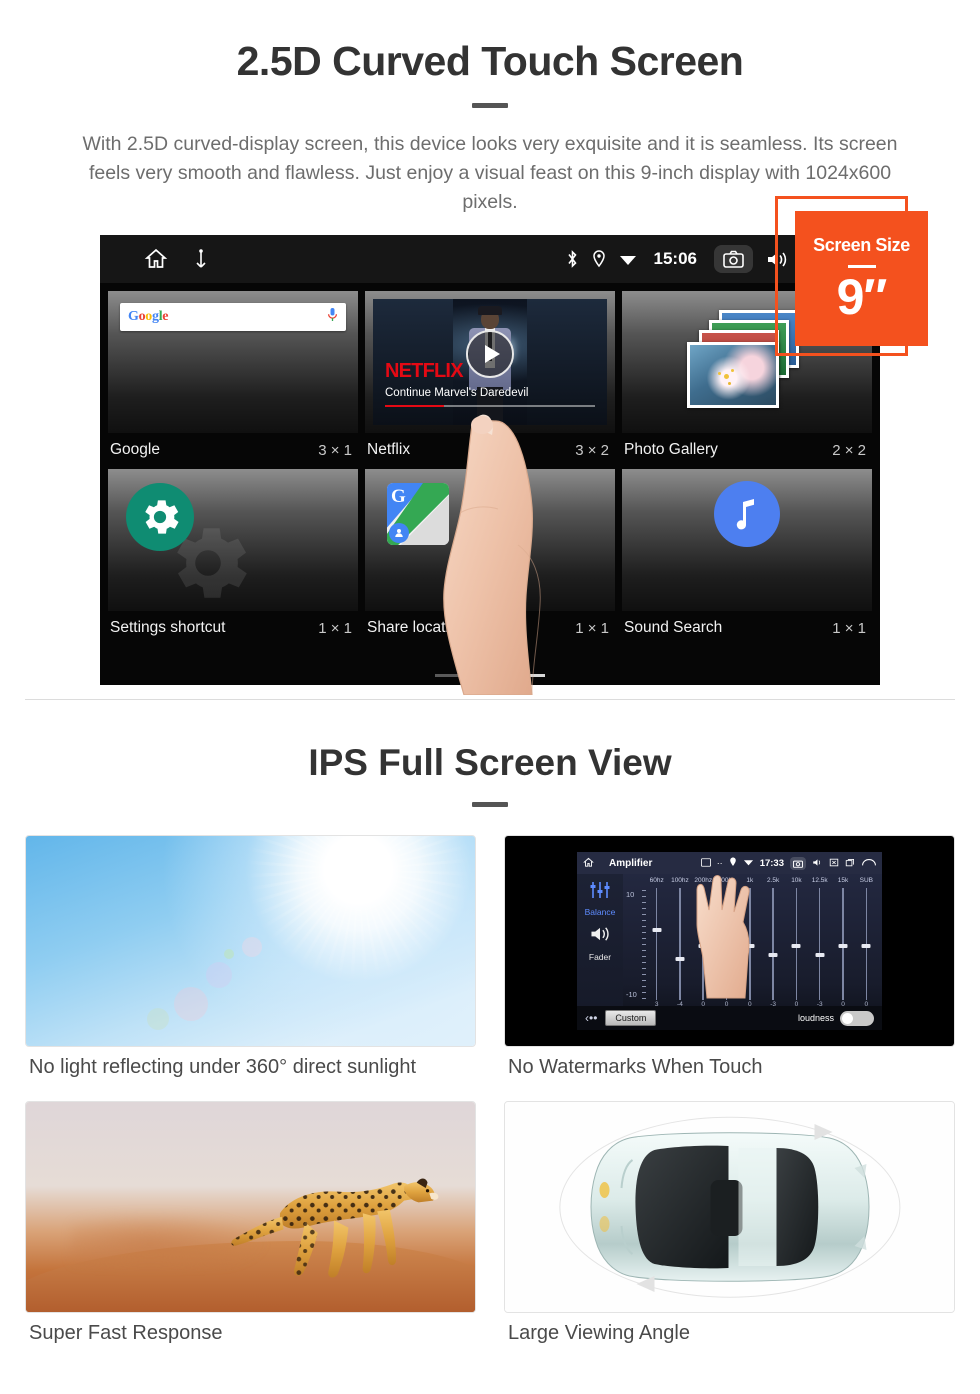 The height and width of the screenshot is (1394, 980). I want to click on car-graphic, so click(730, 1208).